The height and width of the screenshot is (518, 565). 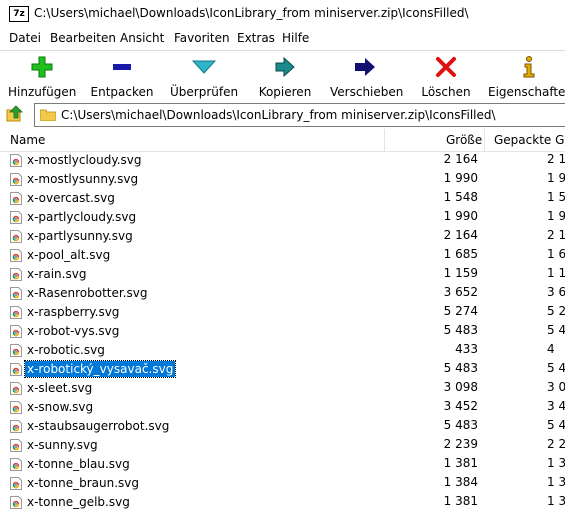 What do you see at coordinates (365, 67) in the screenshot?
I see `move-arrow-icon` at bounding box center [365, 67].